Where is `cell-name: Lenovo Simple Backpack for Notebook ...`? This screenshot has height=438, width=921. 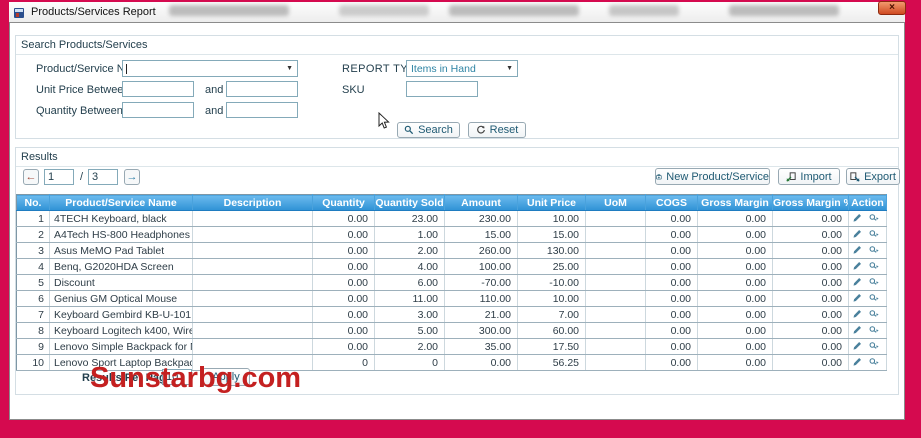
cell-name: Lenovo Simple Backpack for Notebook ... is located at coordinates (121, 346).